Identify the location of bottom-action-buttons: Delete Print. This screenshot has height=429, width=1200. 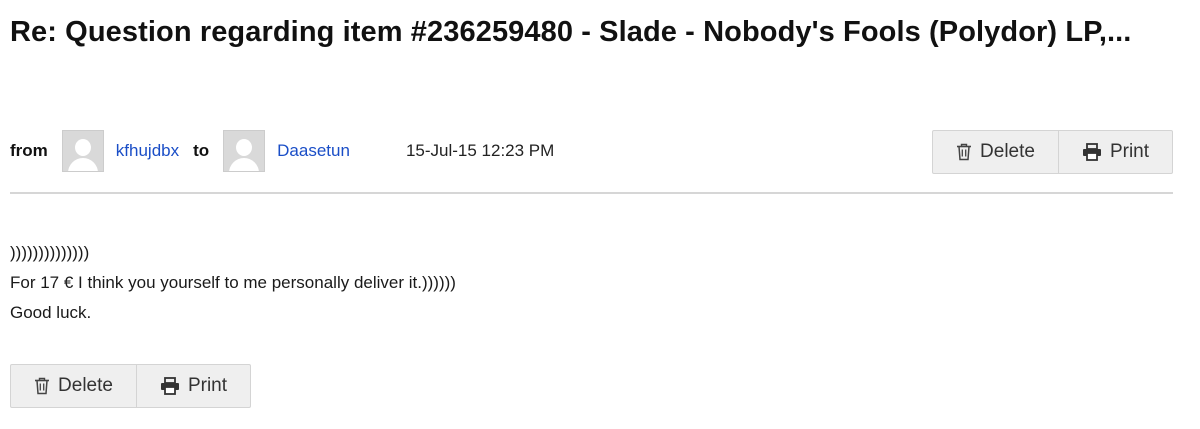
(130, 386).